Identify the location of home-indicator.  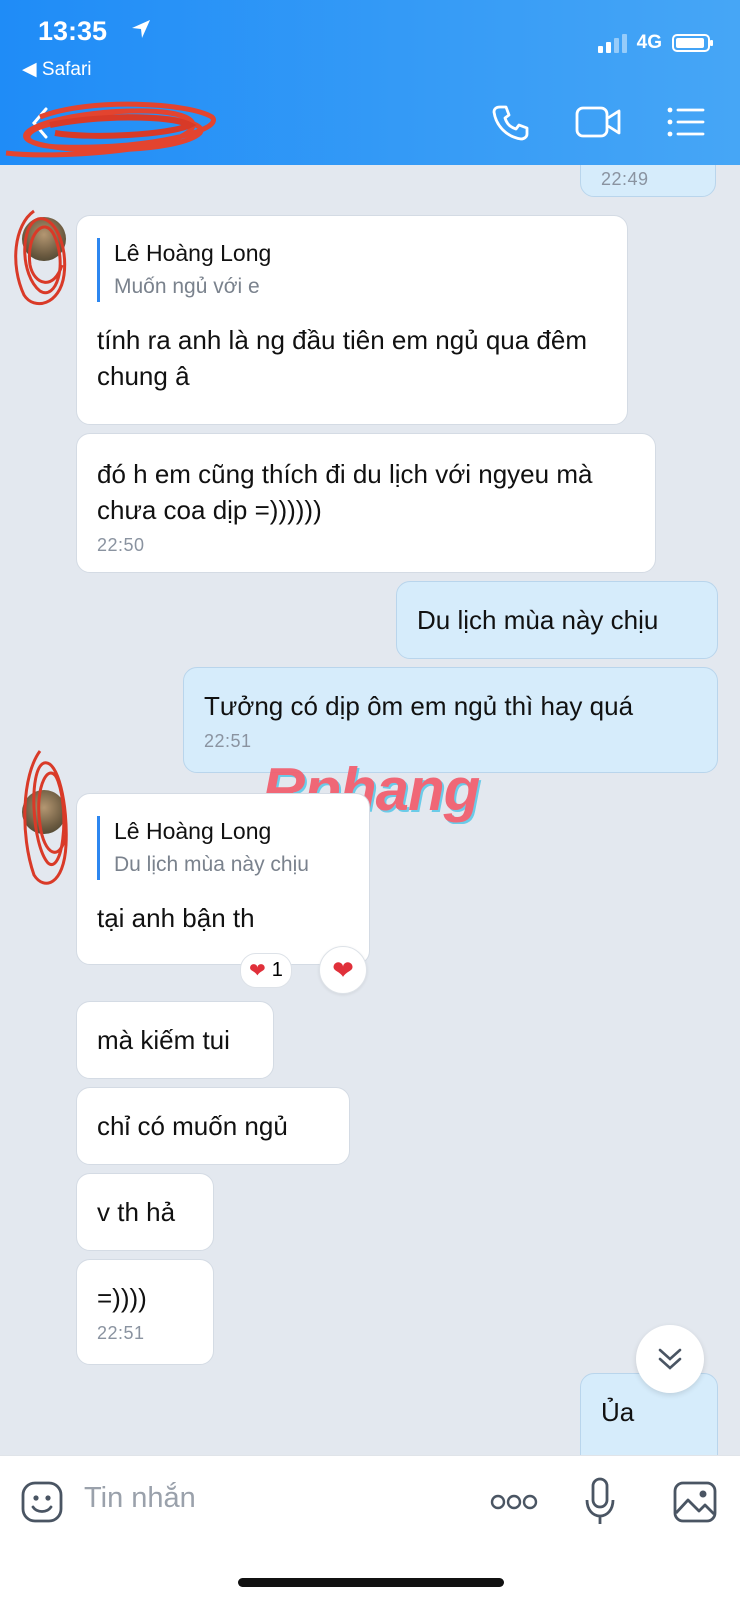
(371, 1582).